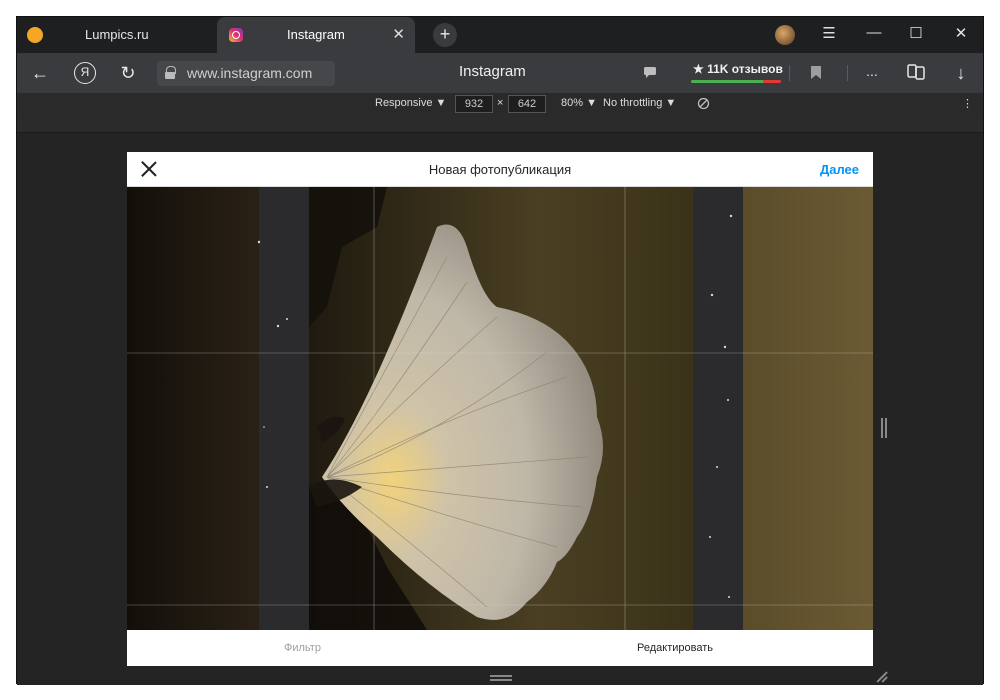  What do you see at coordinates (572, 103) in the screenshot?
I see `zoom-label: 80%` at bounding box center [572, 103].